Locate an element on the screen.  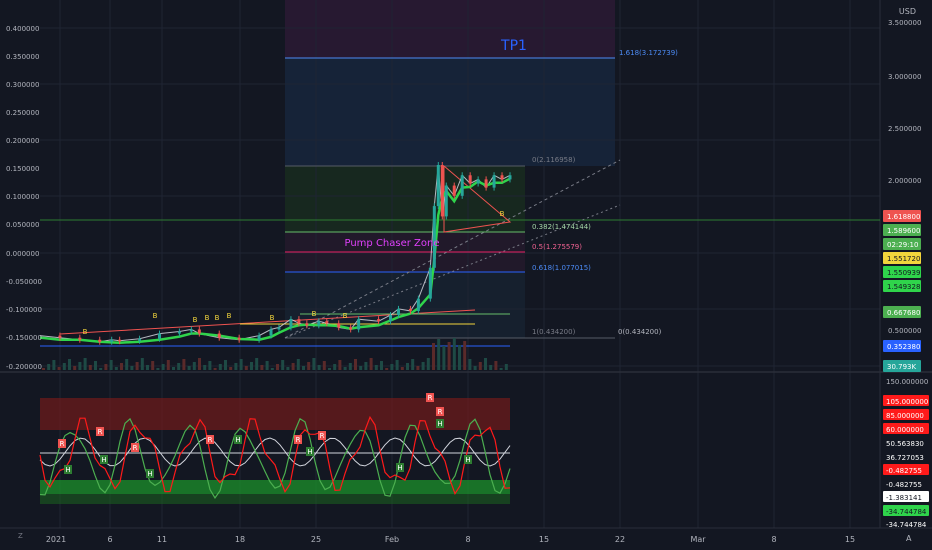
price-tag-text: 30.793K is located at coordinates (901, 367).